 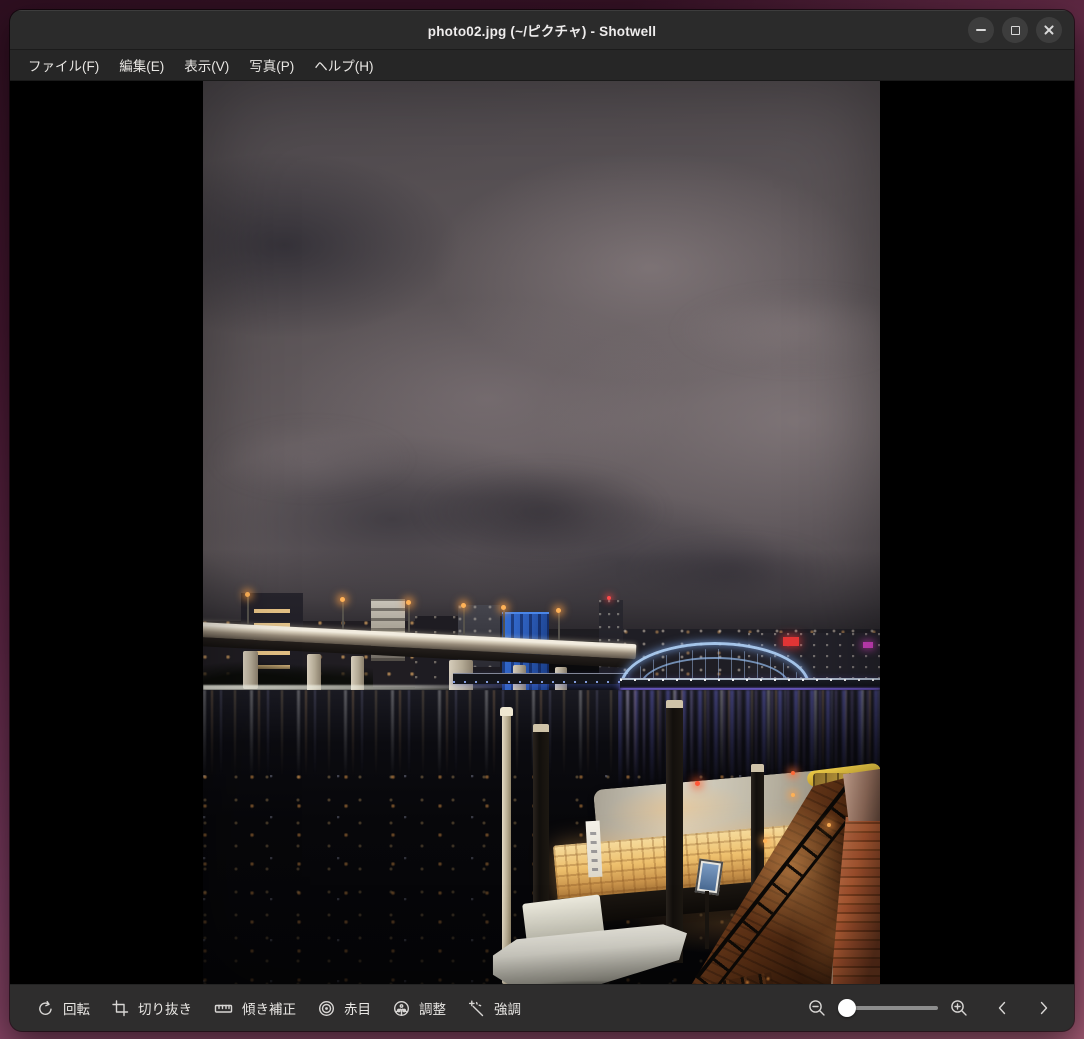 What do you see at coordinates (45, 1007) in the screenshot?
I see `rotate-icon` at bounding box center [45, 1007].